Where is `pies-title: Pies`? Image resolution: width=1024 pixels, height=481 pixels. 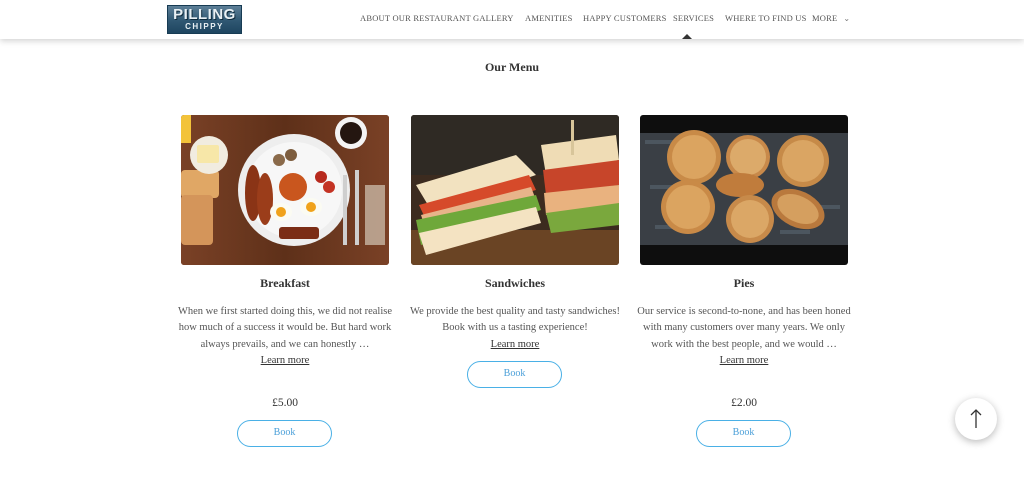 pies-title: Pies is located at coordinates (744, 283).